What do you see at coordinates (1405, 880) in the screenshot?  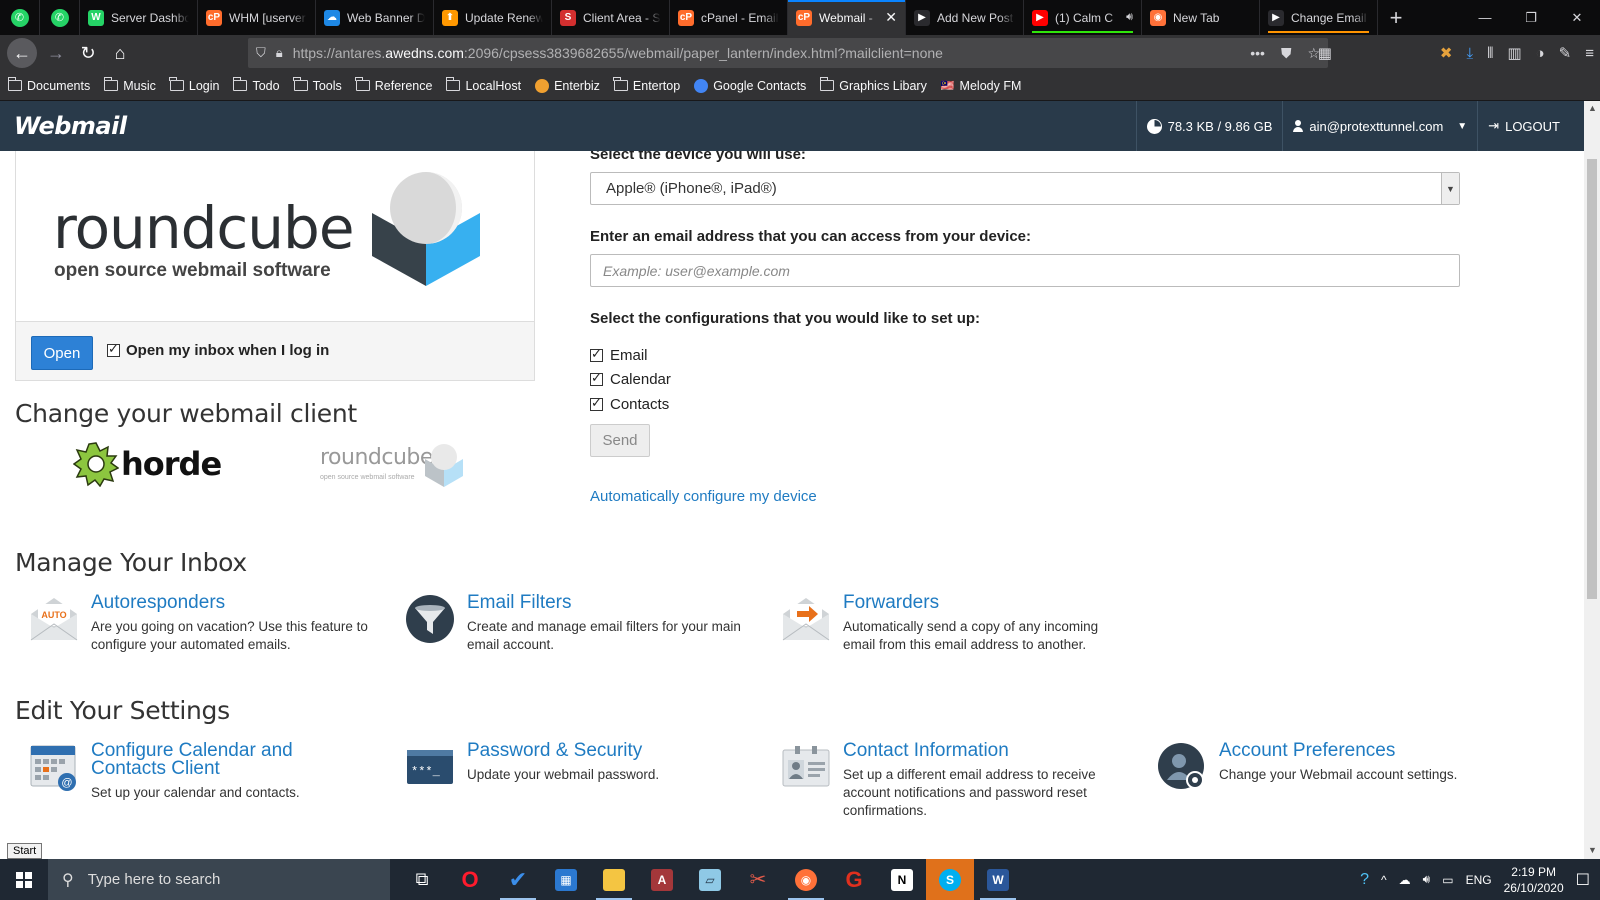 I see `onedrive-icon: ☁` at bounding box center [1405, 880].